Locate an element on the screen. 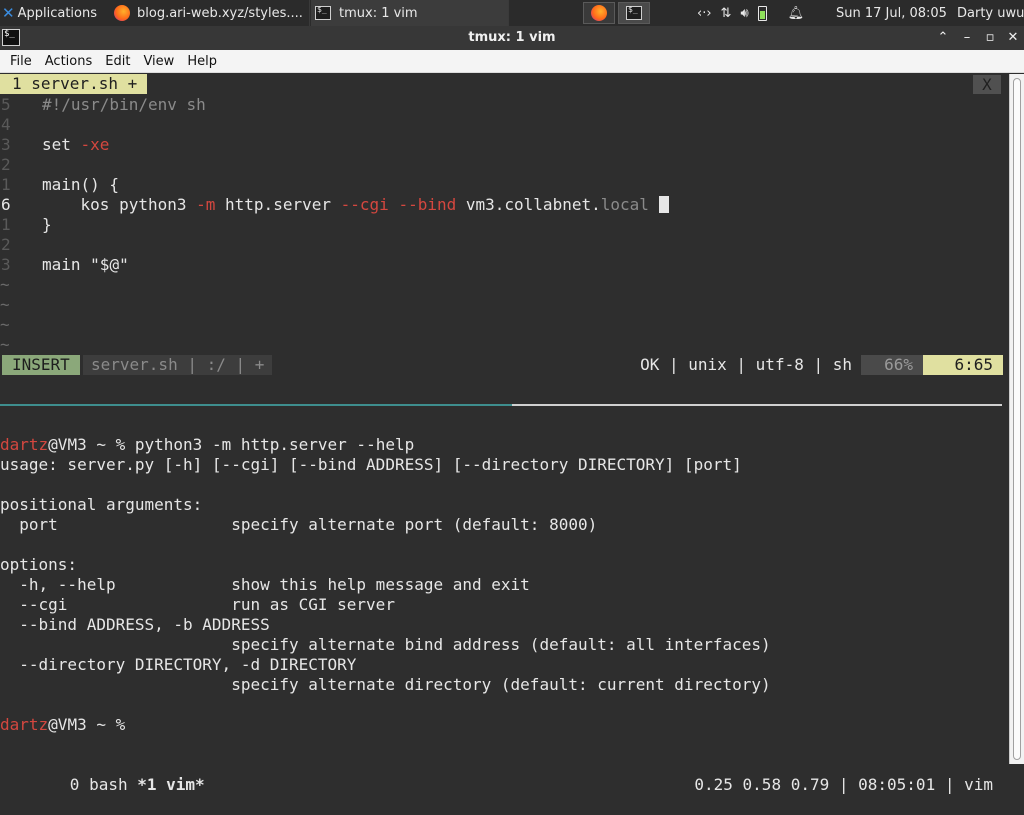 The height and width of the screenshot is (815, 1024). pane-divider-active is located at coordinates (256, 405).